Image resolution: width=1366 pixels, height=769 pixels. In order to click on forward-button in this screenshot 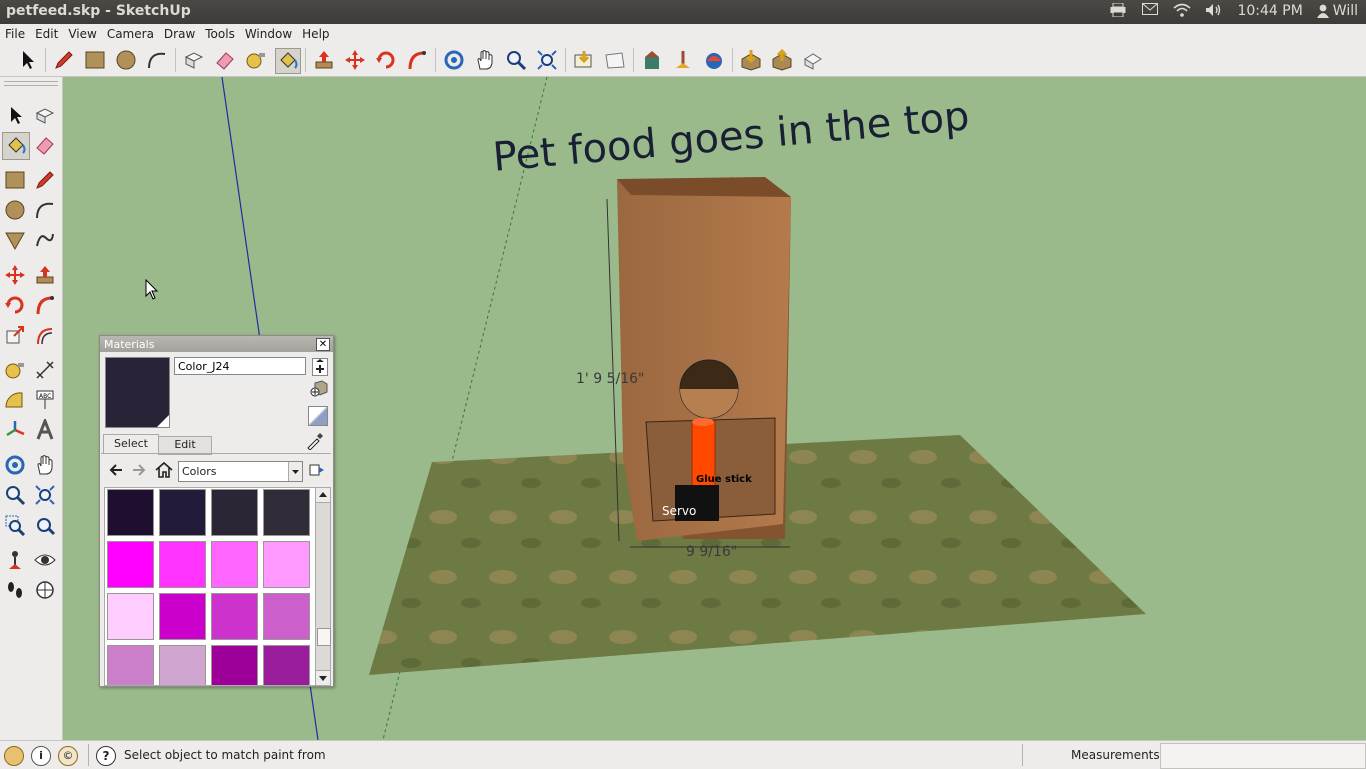, I will do `click(139, 470)`.